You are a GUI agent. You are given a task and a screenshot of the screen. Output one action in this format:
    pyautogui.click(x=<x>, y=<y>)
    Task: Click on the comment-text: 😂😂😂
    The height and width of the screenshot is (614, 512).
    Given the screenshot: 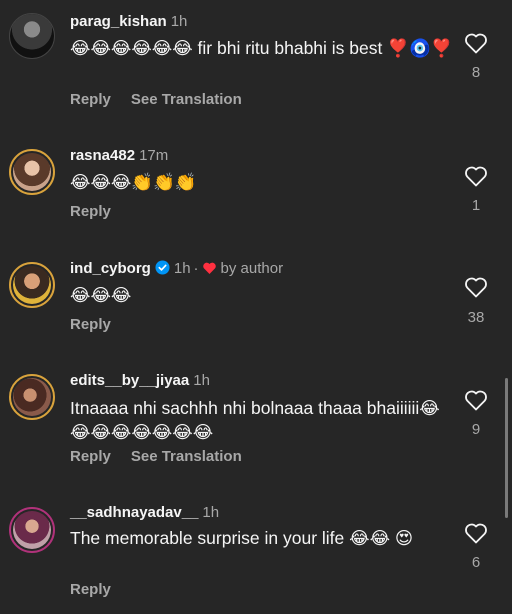 What is the action you would take?
    pyautogui.click(x=101, y=295)
    